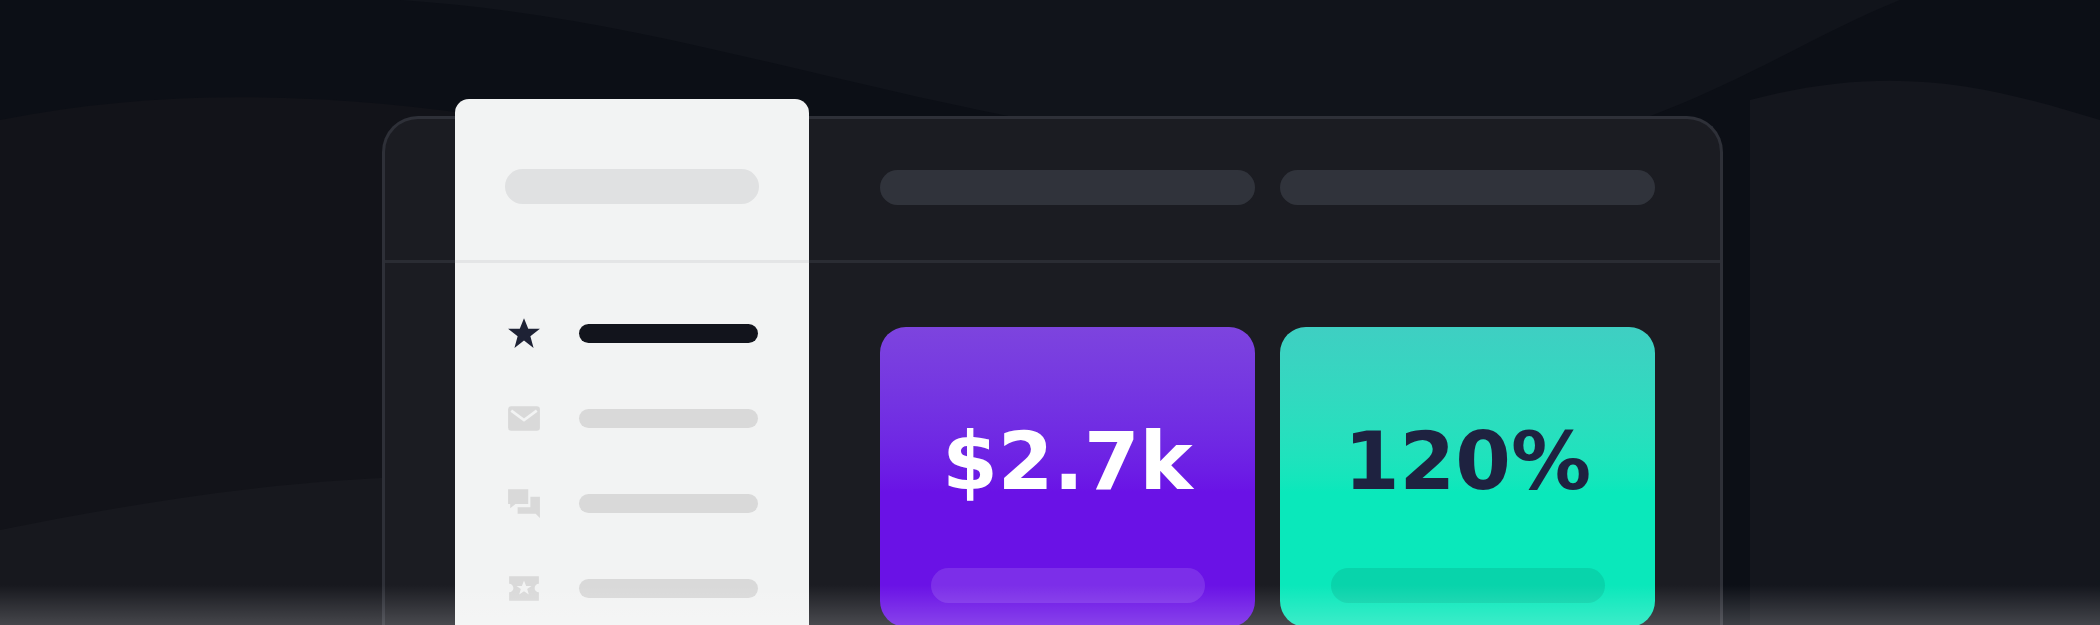 This screenshot has height=625, width=2100. I want to click on sidebar-item-bar, so click(668, 333).